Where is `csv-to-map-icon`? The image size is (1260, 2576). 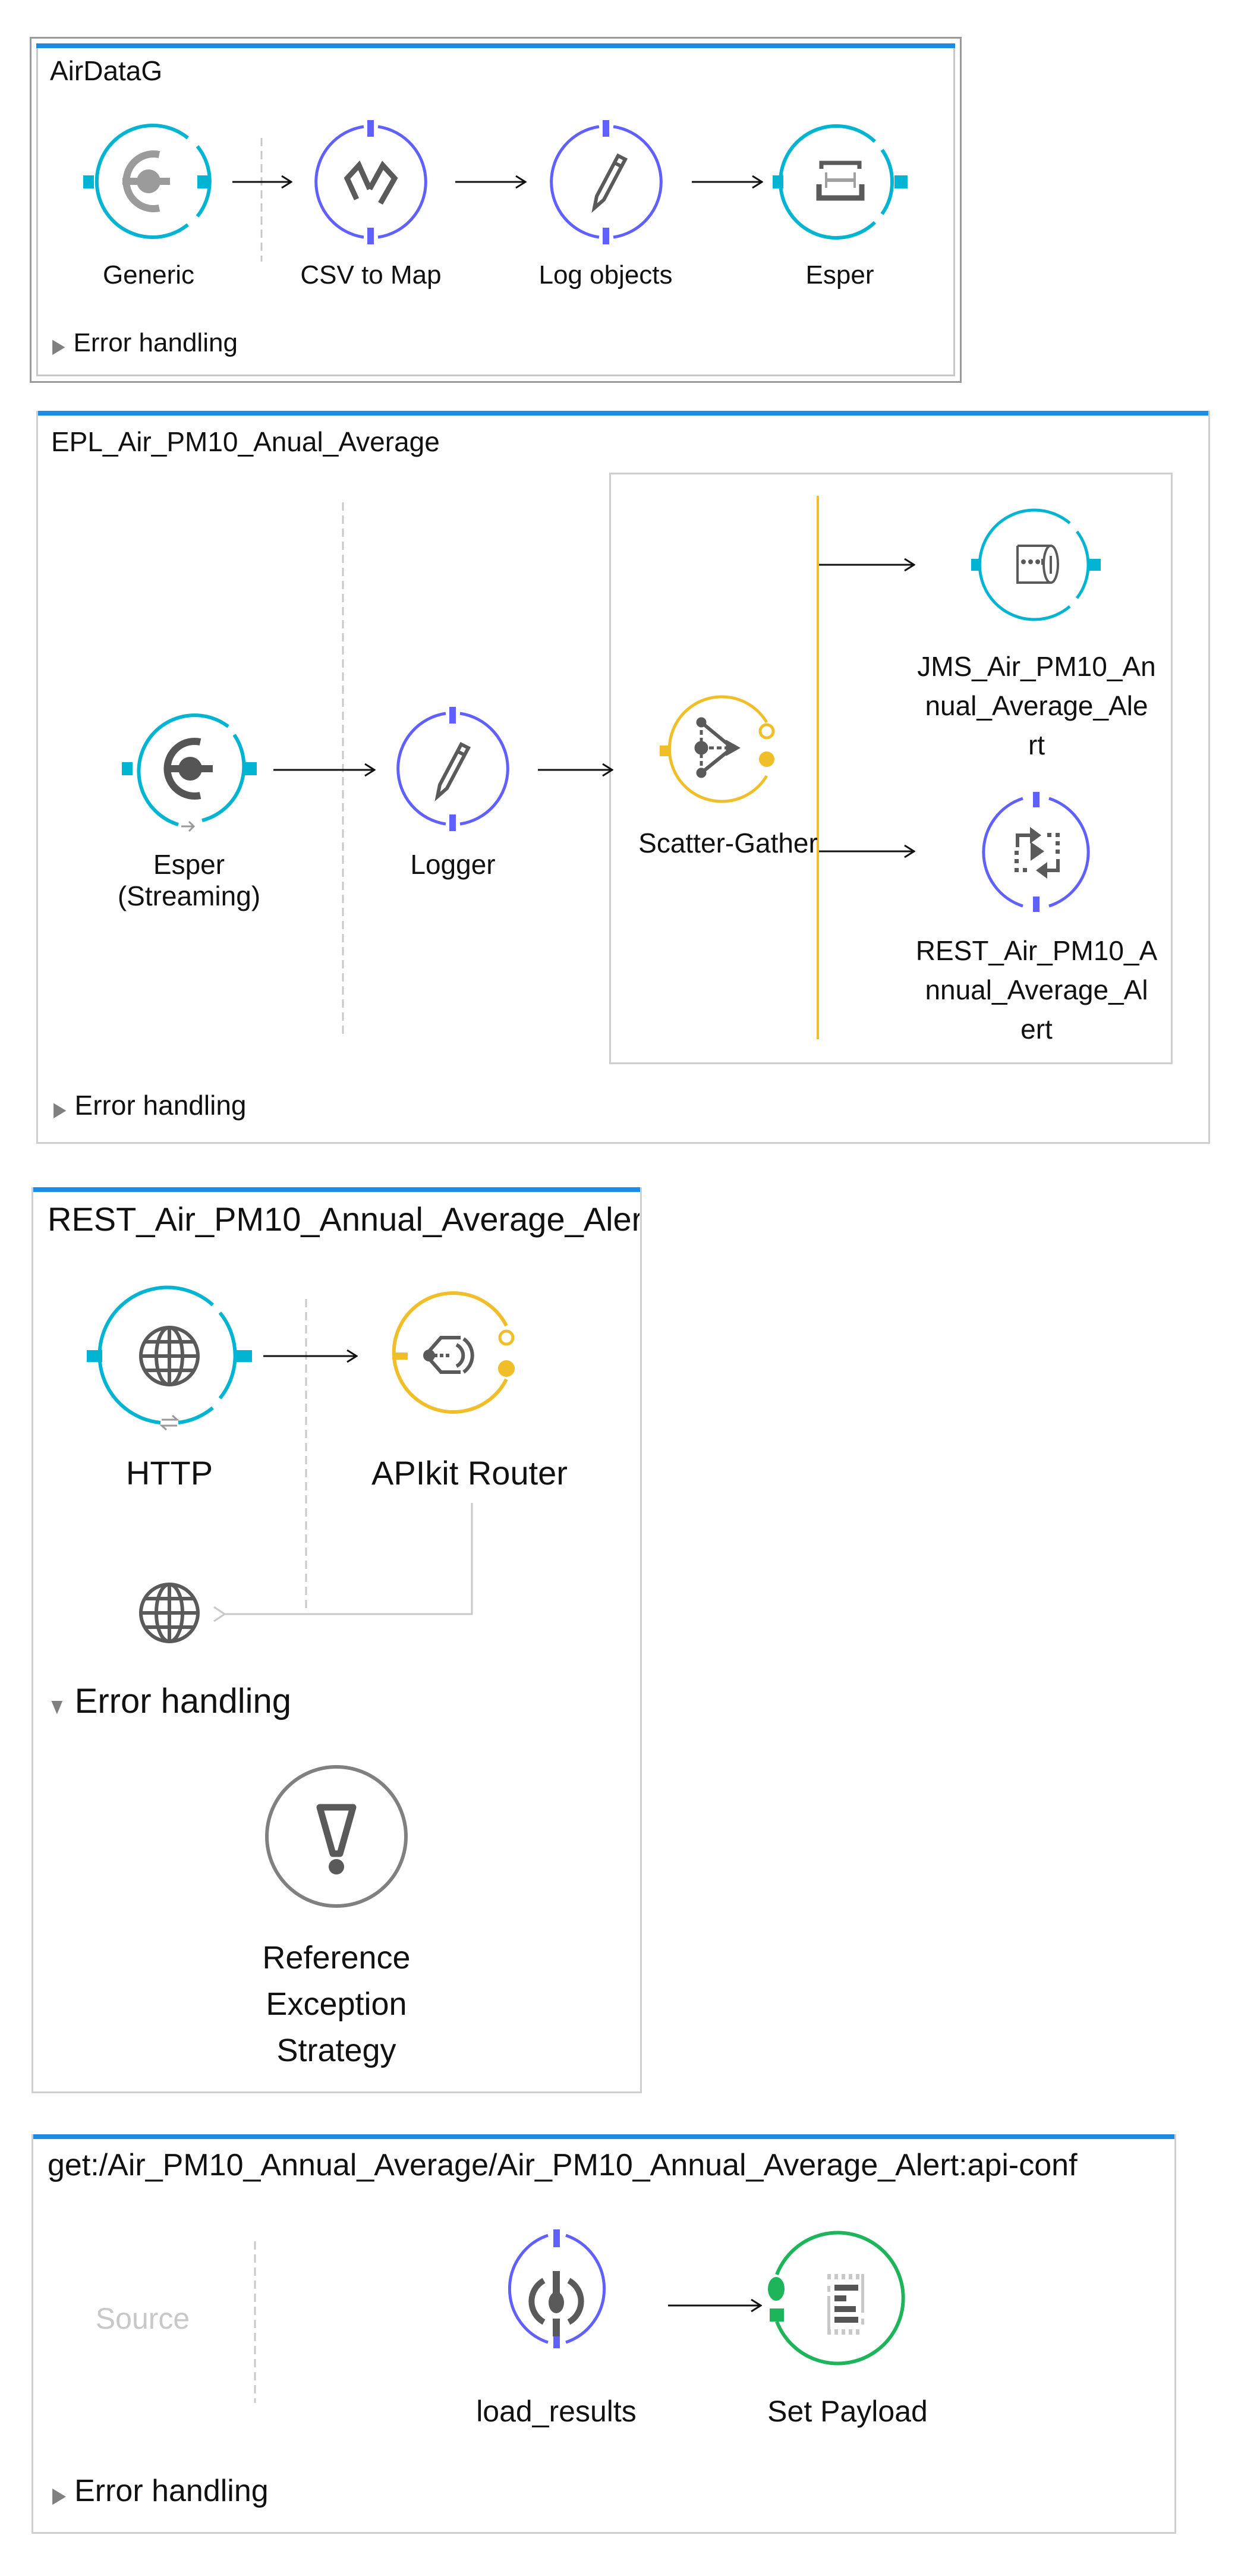
csv-to-map-icon is located at coordinates (371, 182).